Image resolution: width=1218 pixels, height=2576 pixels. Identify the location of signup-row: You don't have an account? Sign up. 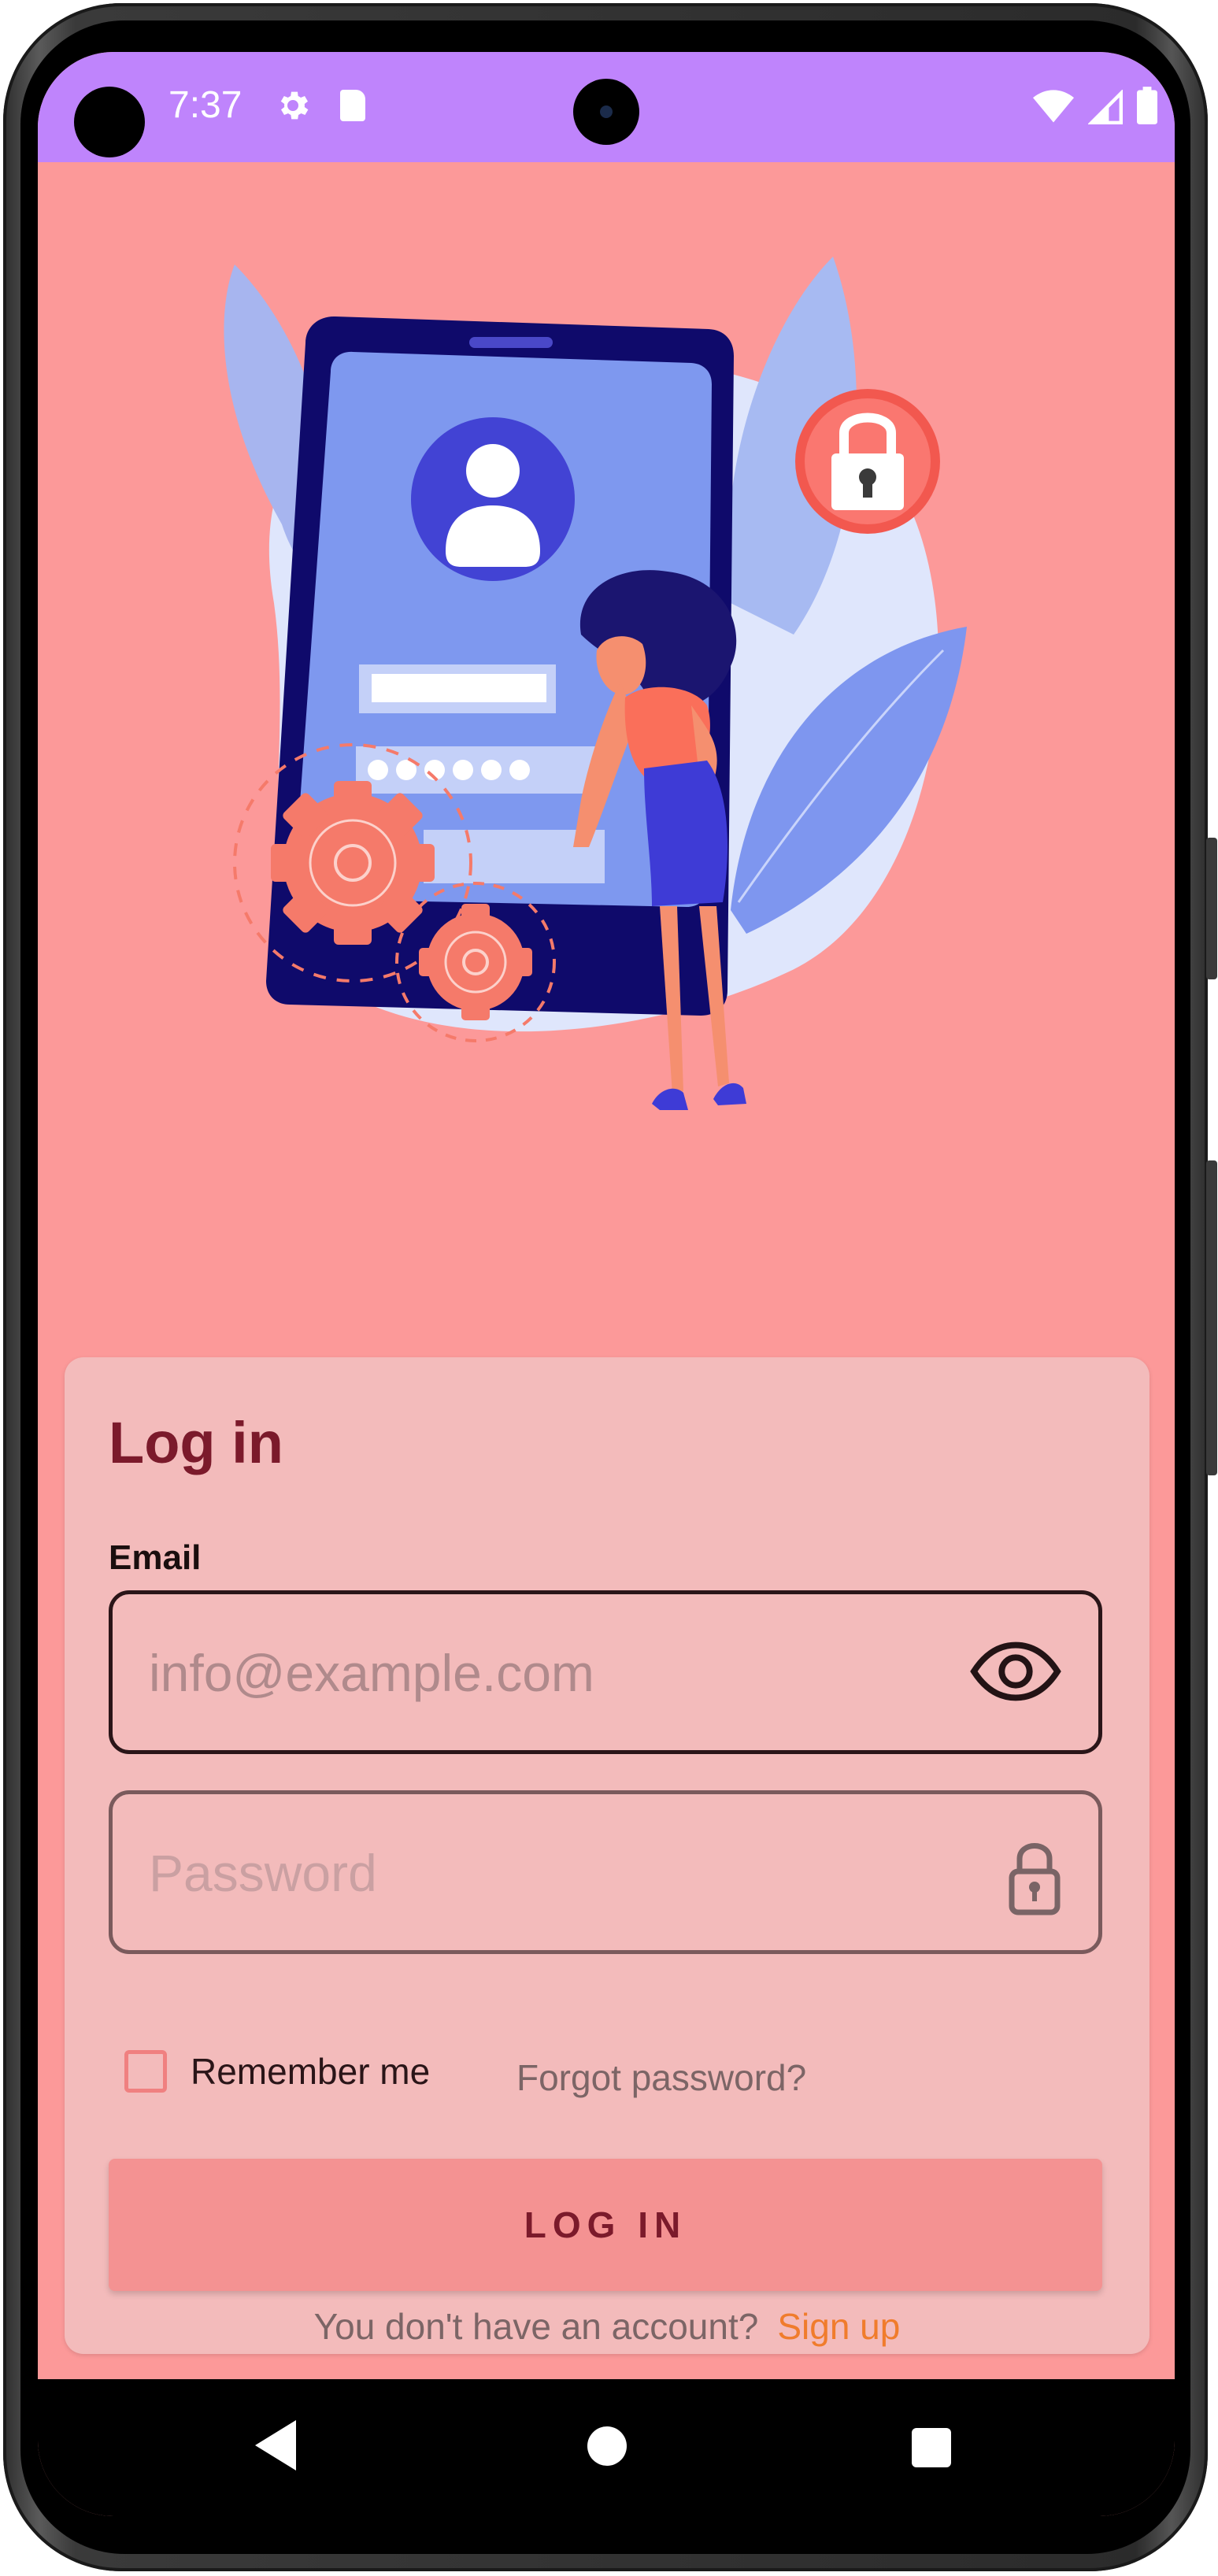
(607, 2326).